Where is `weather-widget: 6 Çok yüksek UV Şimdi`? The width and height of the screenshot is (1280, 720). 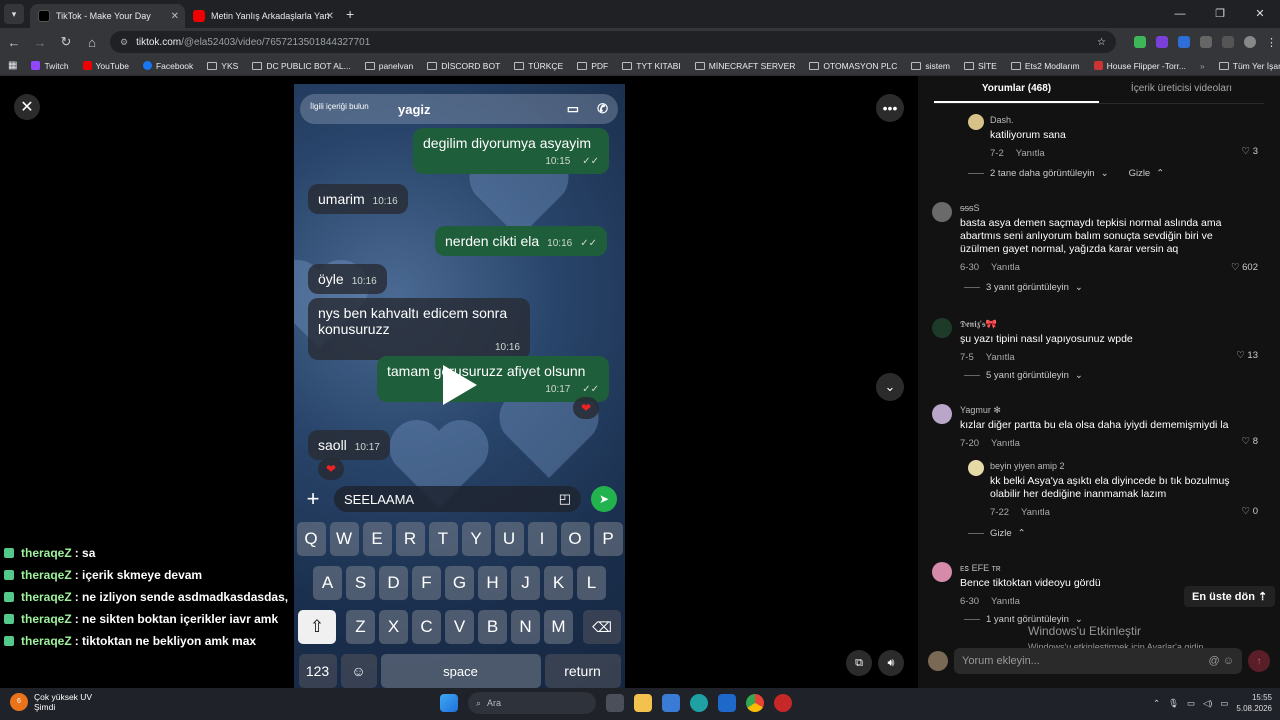
weather-widget: 6 Çok yüksek UV Şimdi is located at coordinates (51, 702).